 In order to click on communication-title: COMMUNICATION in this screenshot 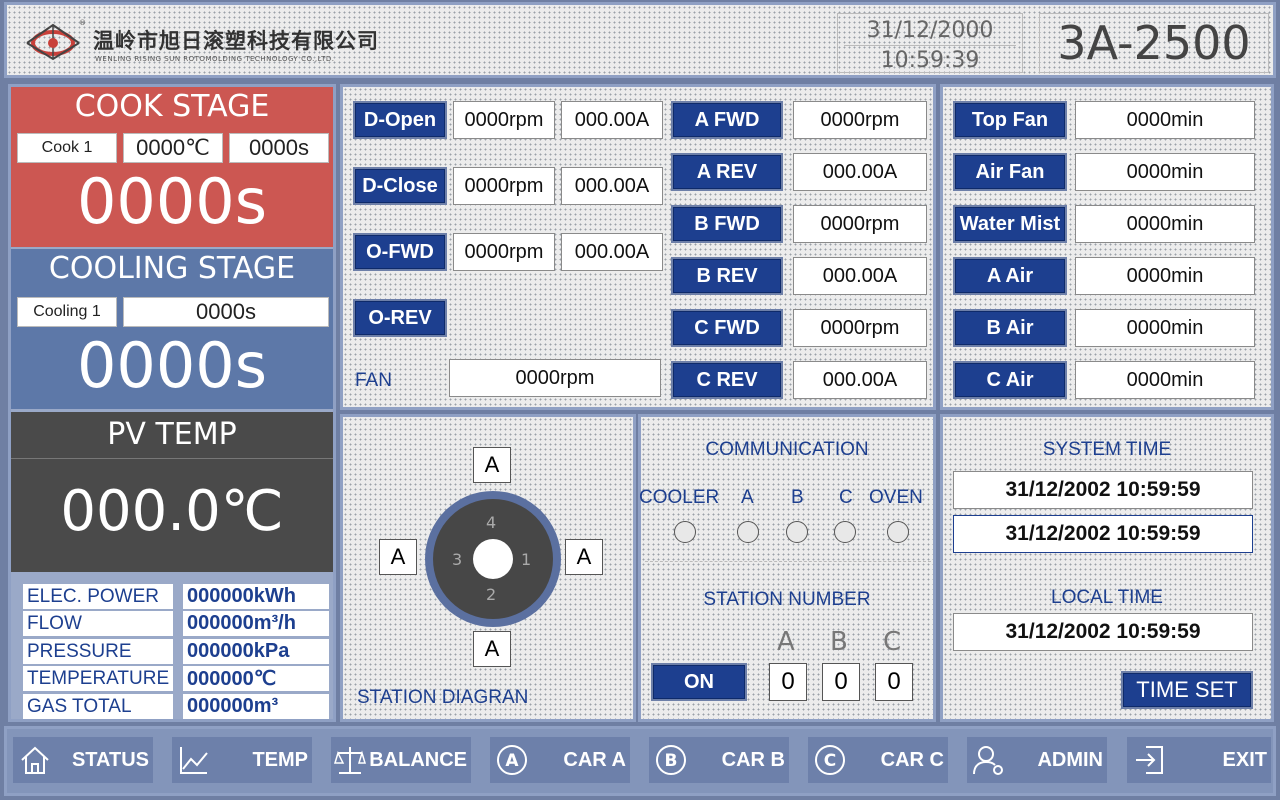, I will do `click(787, 449)`.